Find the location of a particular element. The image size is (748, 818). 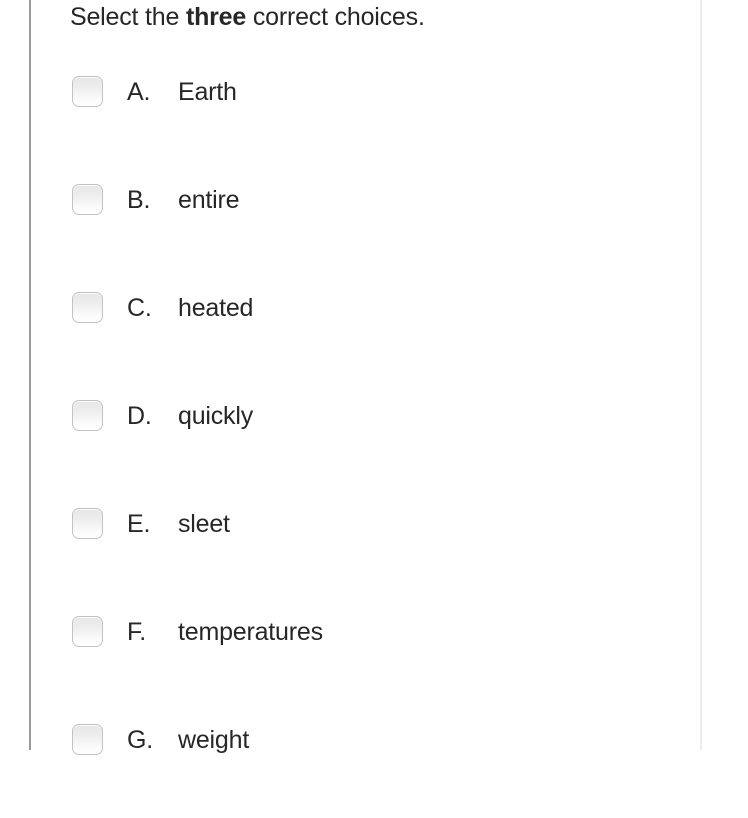

option-letter: D. is located at coordinates (139, 416).